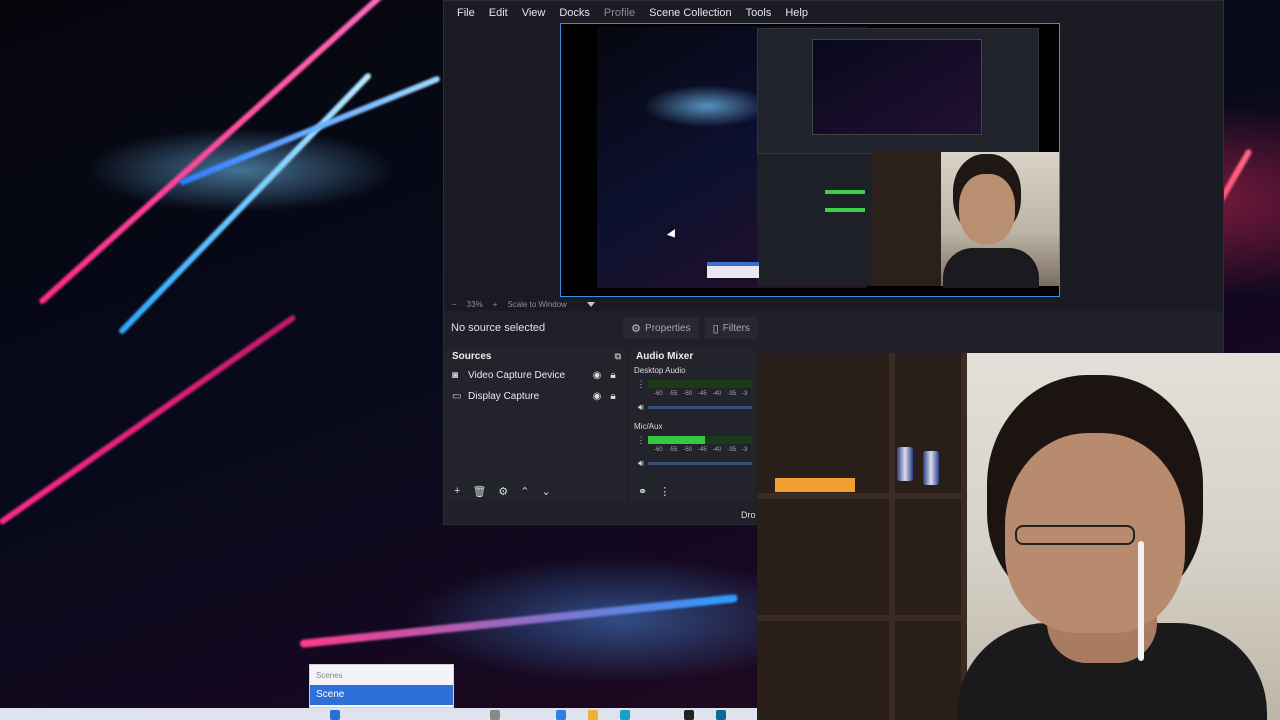 The image size is (1280, 720). I want to click on tick-label: -35, so click(732, 394).